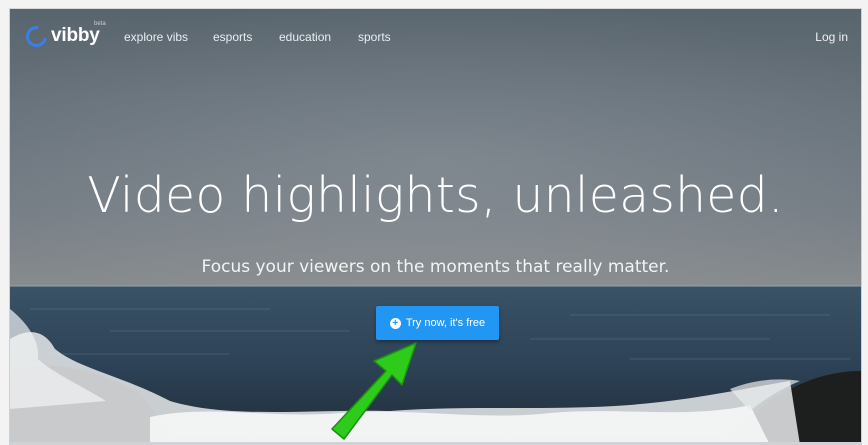 The image size is (868, 445). I want to click on nav-link-esports: esports, so click(232, 37).